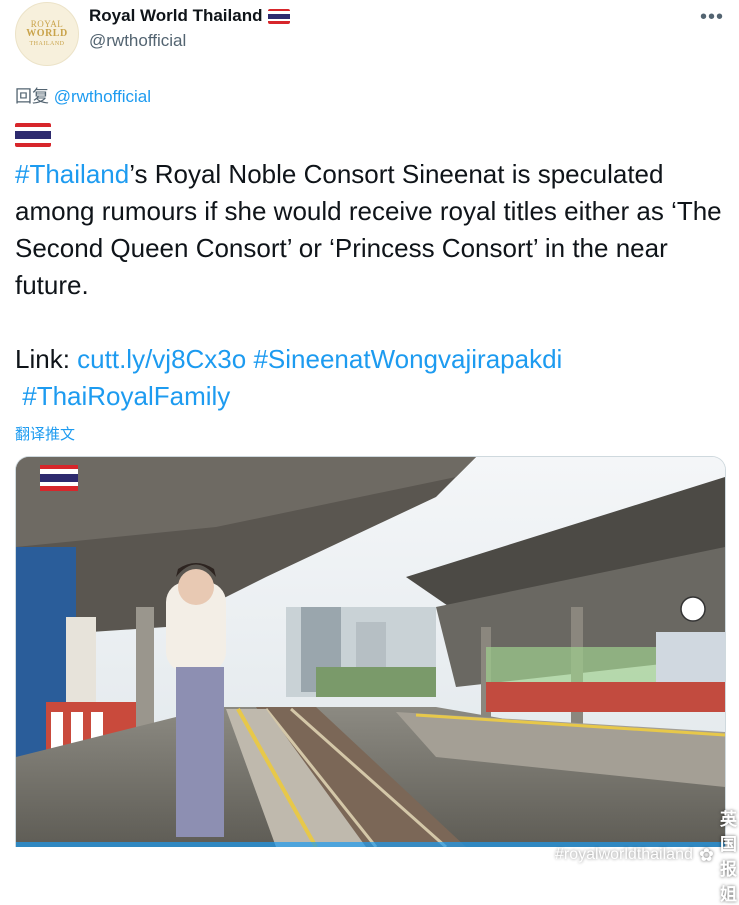  I want to click on reply-prefix: 回复, so click(32, 96).